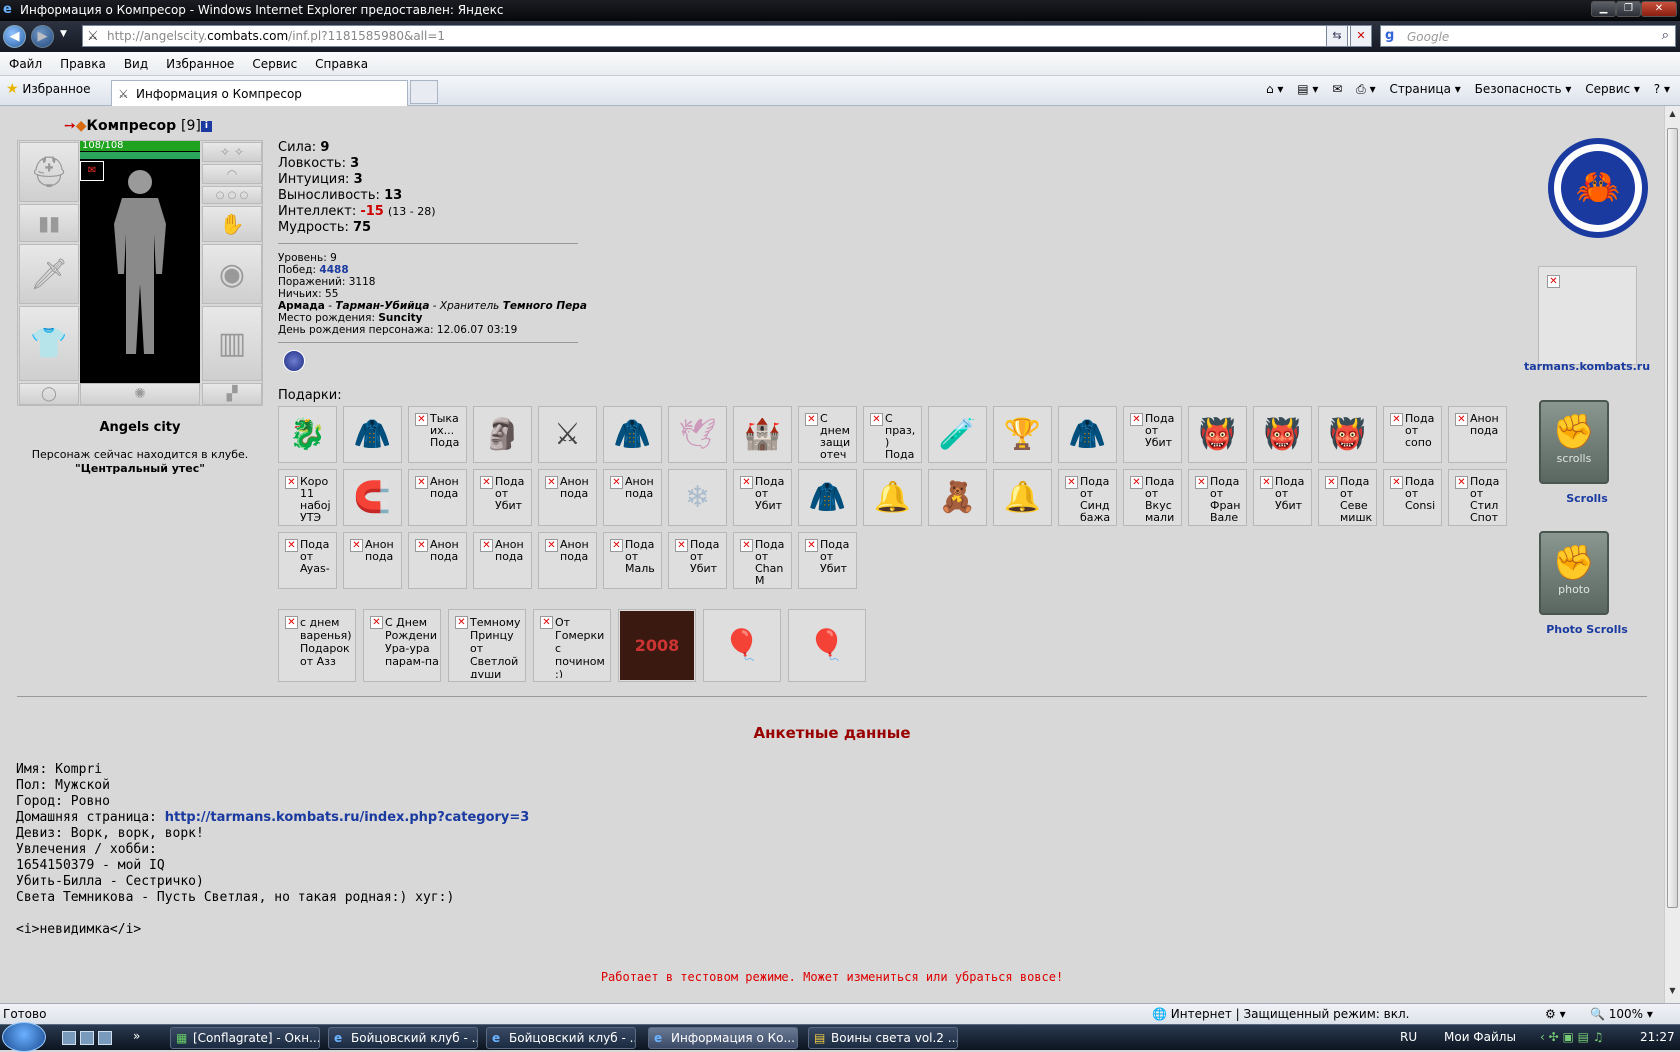 This screenshot has width=1680, height=1052. I want to click on refresh-icon: ⇆, so click(1337, 36).